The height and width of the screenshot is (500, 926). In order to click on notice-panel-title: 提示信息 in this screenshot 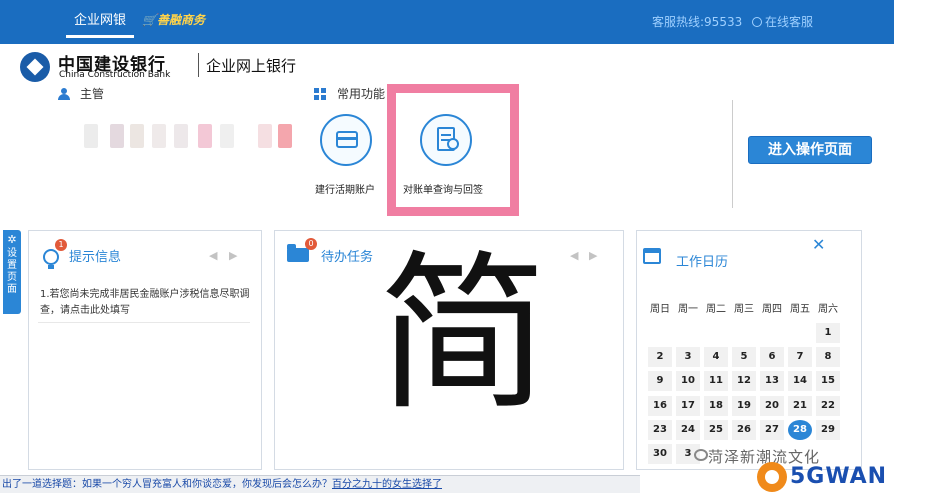, I will do `click(95, 257)`.